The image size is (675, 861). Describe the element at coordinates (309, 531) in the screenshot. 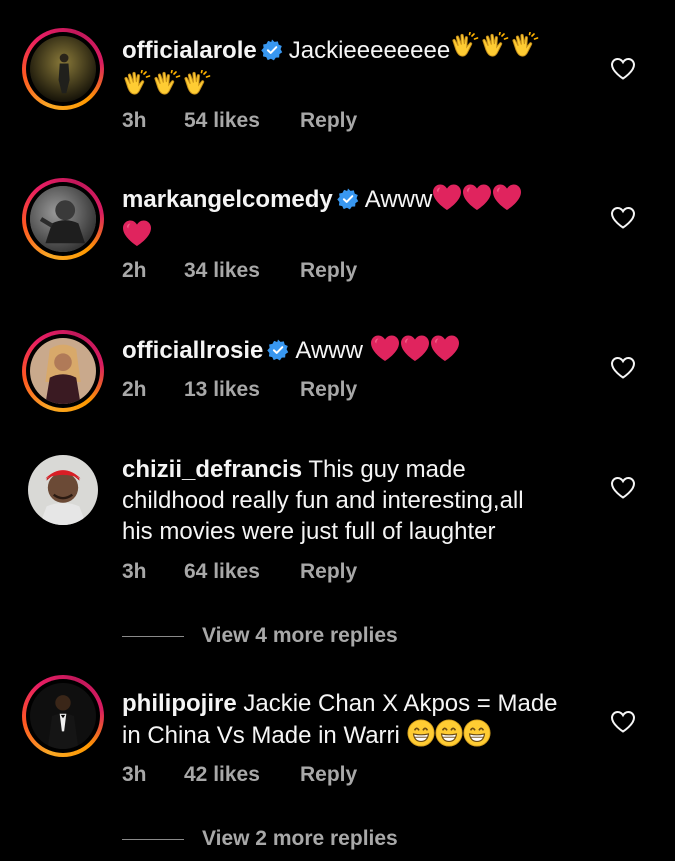

I see `comment-text-line3: his movies were just full of laughter` at that location.